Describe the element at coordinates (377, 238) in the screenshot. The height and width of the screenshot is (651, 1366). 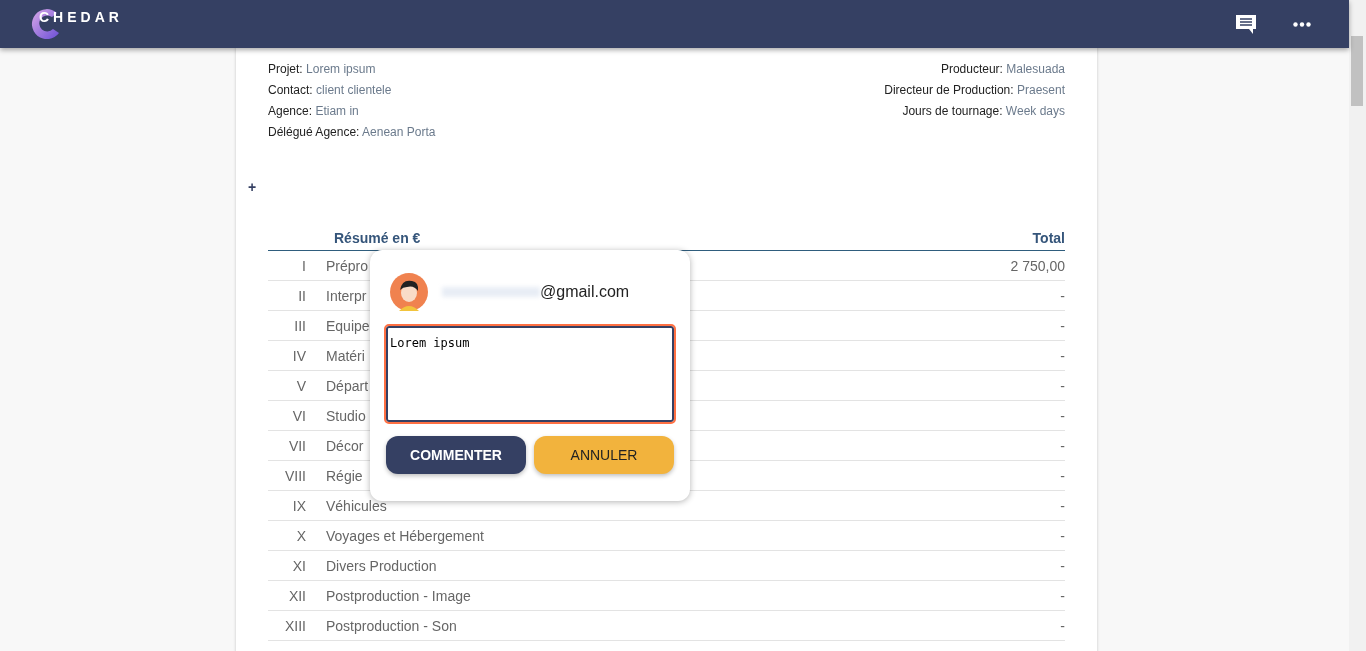
I see `column-header: Résumé en €` at that location.